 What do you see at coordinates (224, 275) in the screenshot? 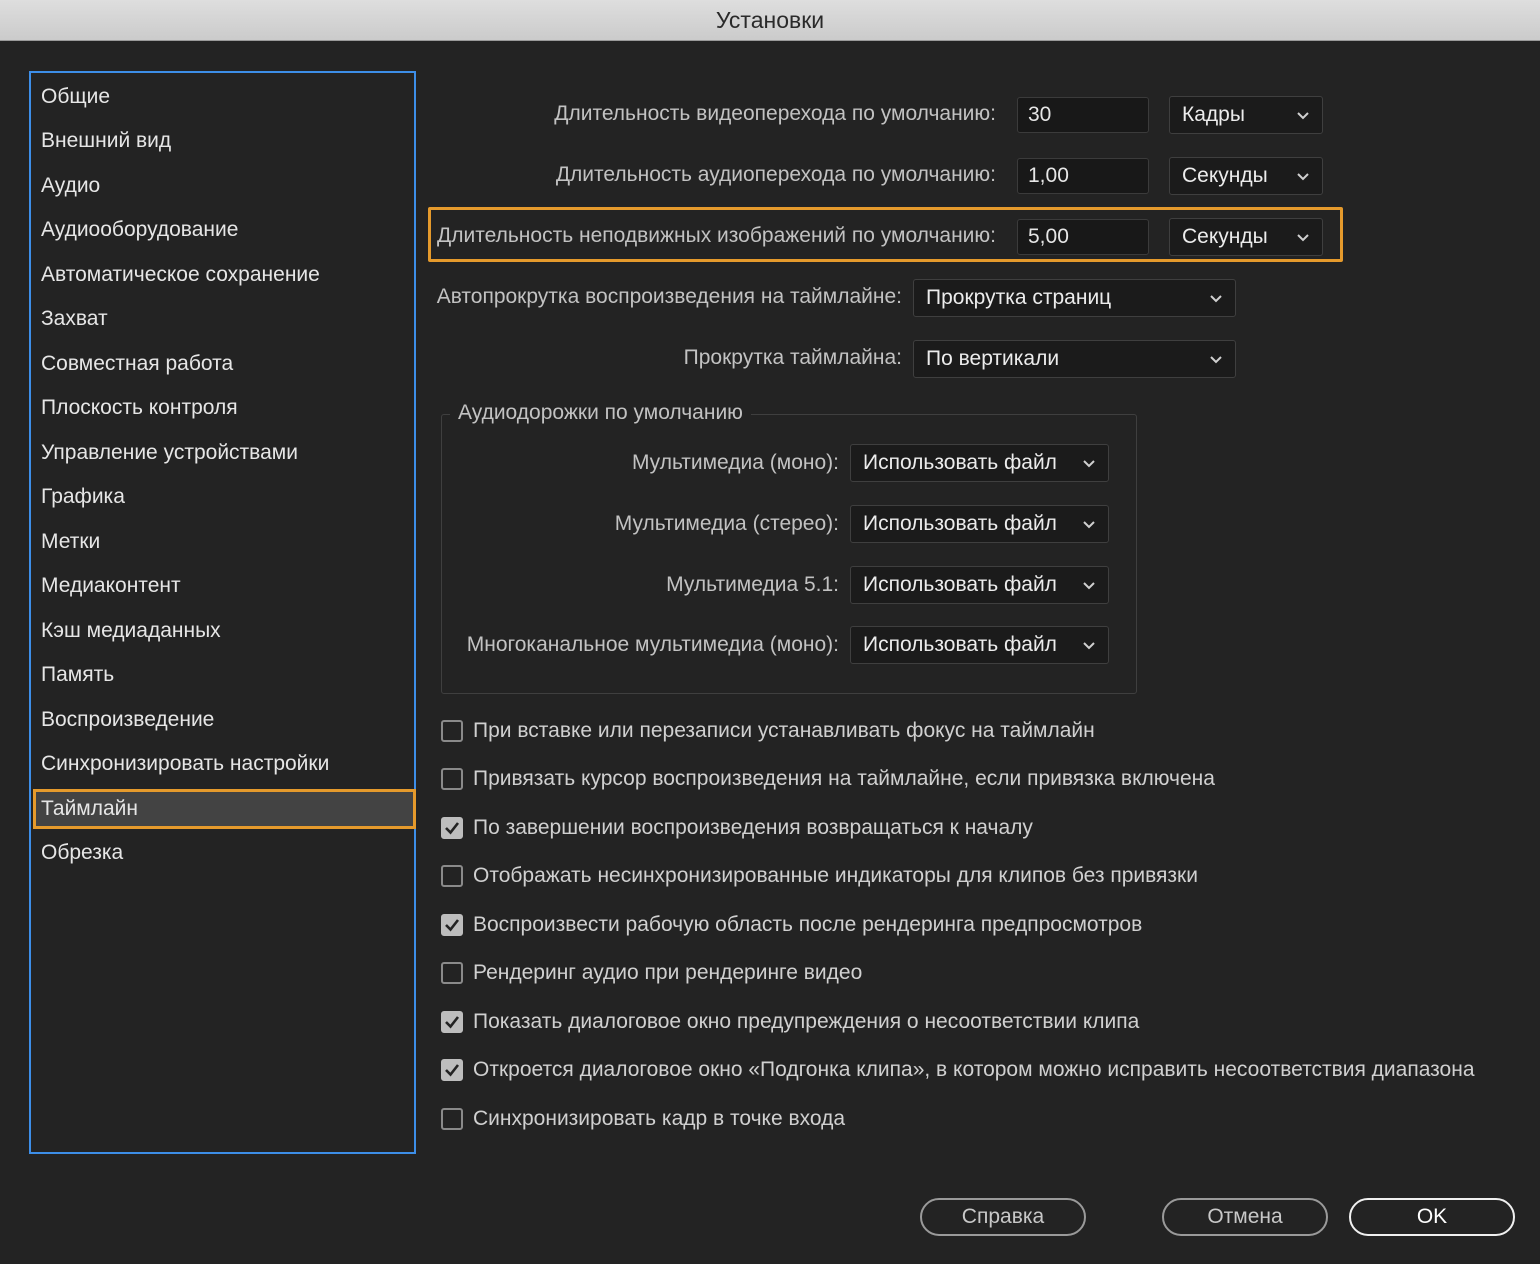
I see `sidebar-item-auto-save: Автоматическое сохранение` at bounding box center [224, 275].